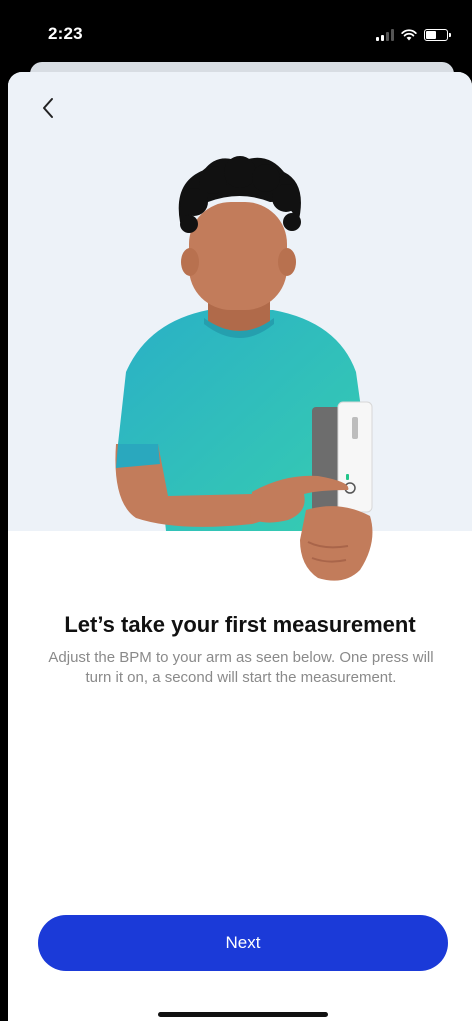 This screenshot has height=1021, width=472. I want to click on status-bar: 2:23, so click(236, 31).